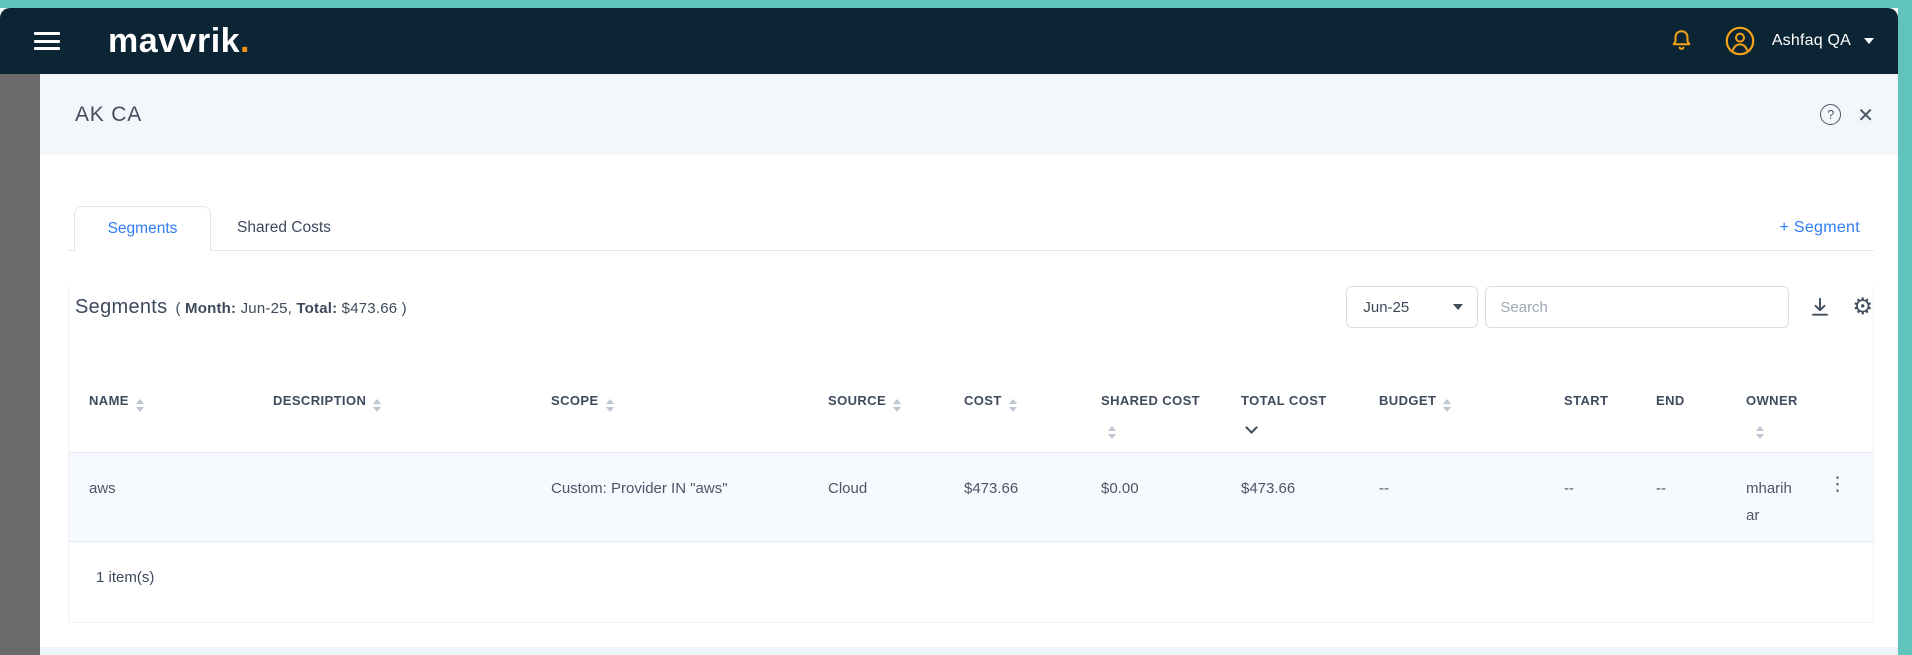 This screenshot has height=655, width=1912. Describe the element at coordinates (1681, 41) in the screenshot. I see `notifications-bell-icon` at that location.